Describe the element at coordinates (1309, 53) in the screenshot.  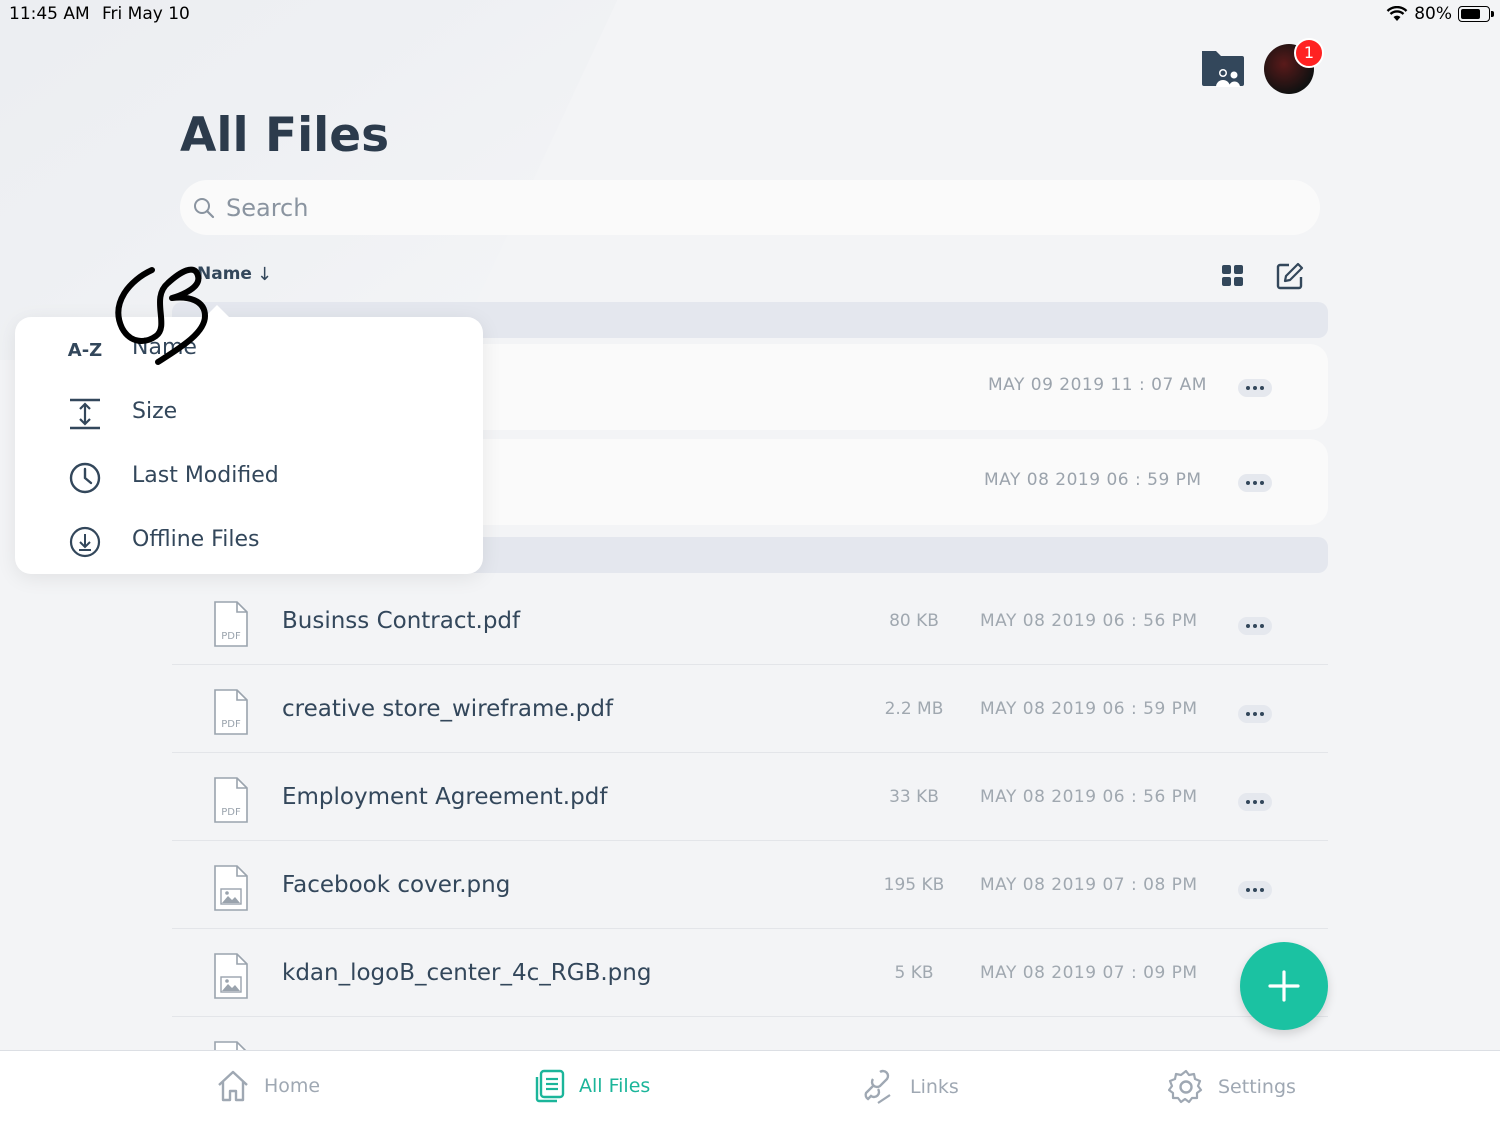
I see `notification-badge: 1` at that location.